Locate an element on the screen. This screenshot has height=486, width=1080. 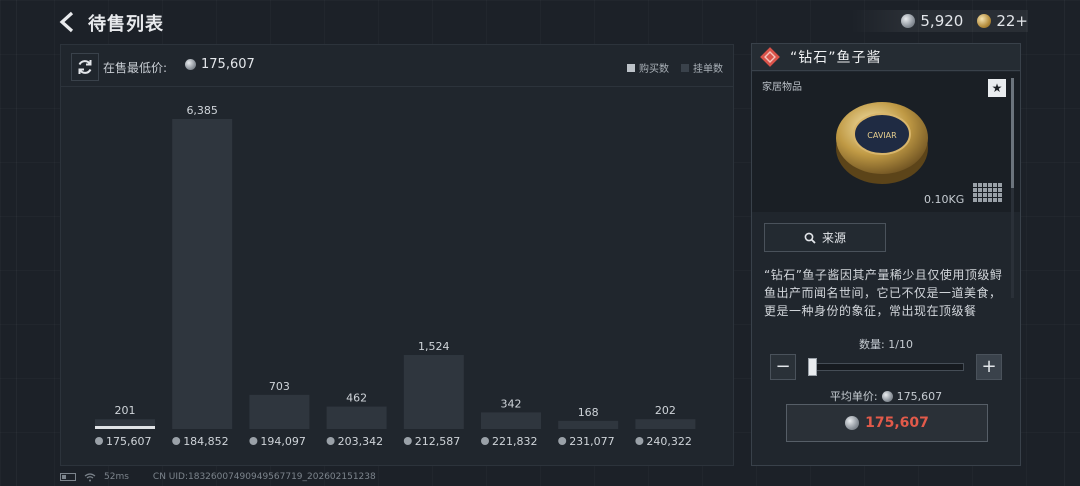
bar-value-label: 1,524 is located at coordinates (434, 346).